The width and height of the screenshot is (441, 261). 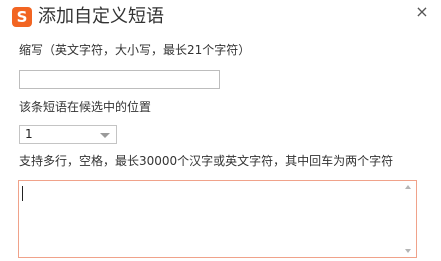 I want to click on content-label: 支持多行，空格，最长30000个汉字或英文字符，其中回车为两个字符, so click(x=206, y=161).